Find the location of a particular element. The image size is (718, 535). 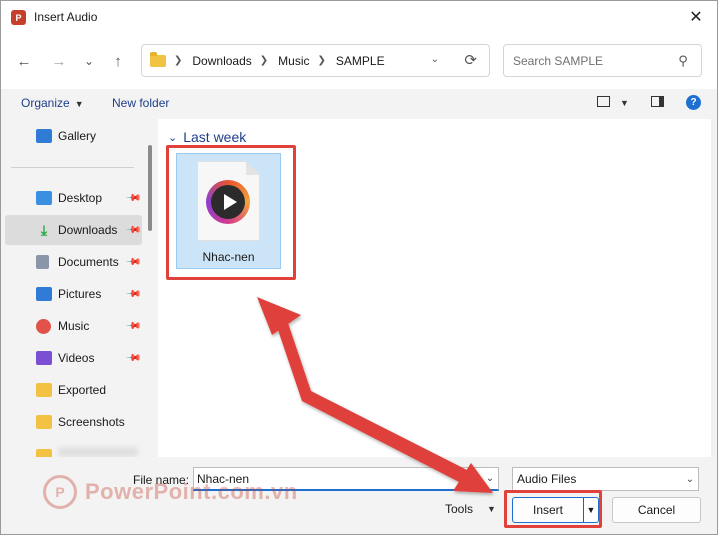

breadcrumb-sample: SAMPLE is located at coordinates (360, 61).